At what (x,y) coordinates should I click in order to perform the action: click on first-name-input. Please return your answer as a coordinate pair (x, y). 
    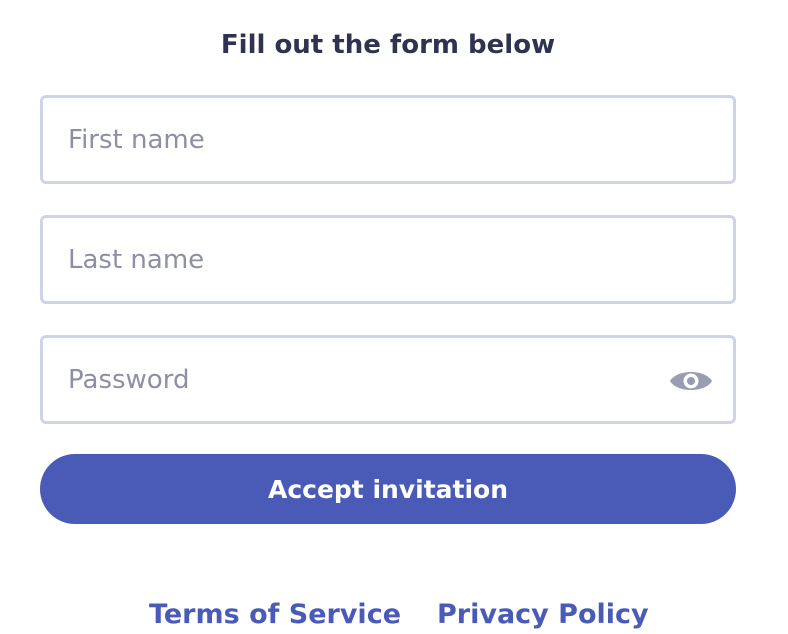
    Looking at the image, I should click on (348, 139).